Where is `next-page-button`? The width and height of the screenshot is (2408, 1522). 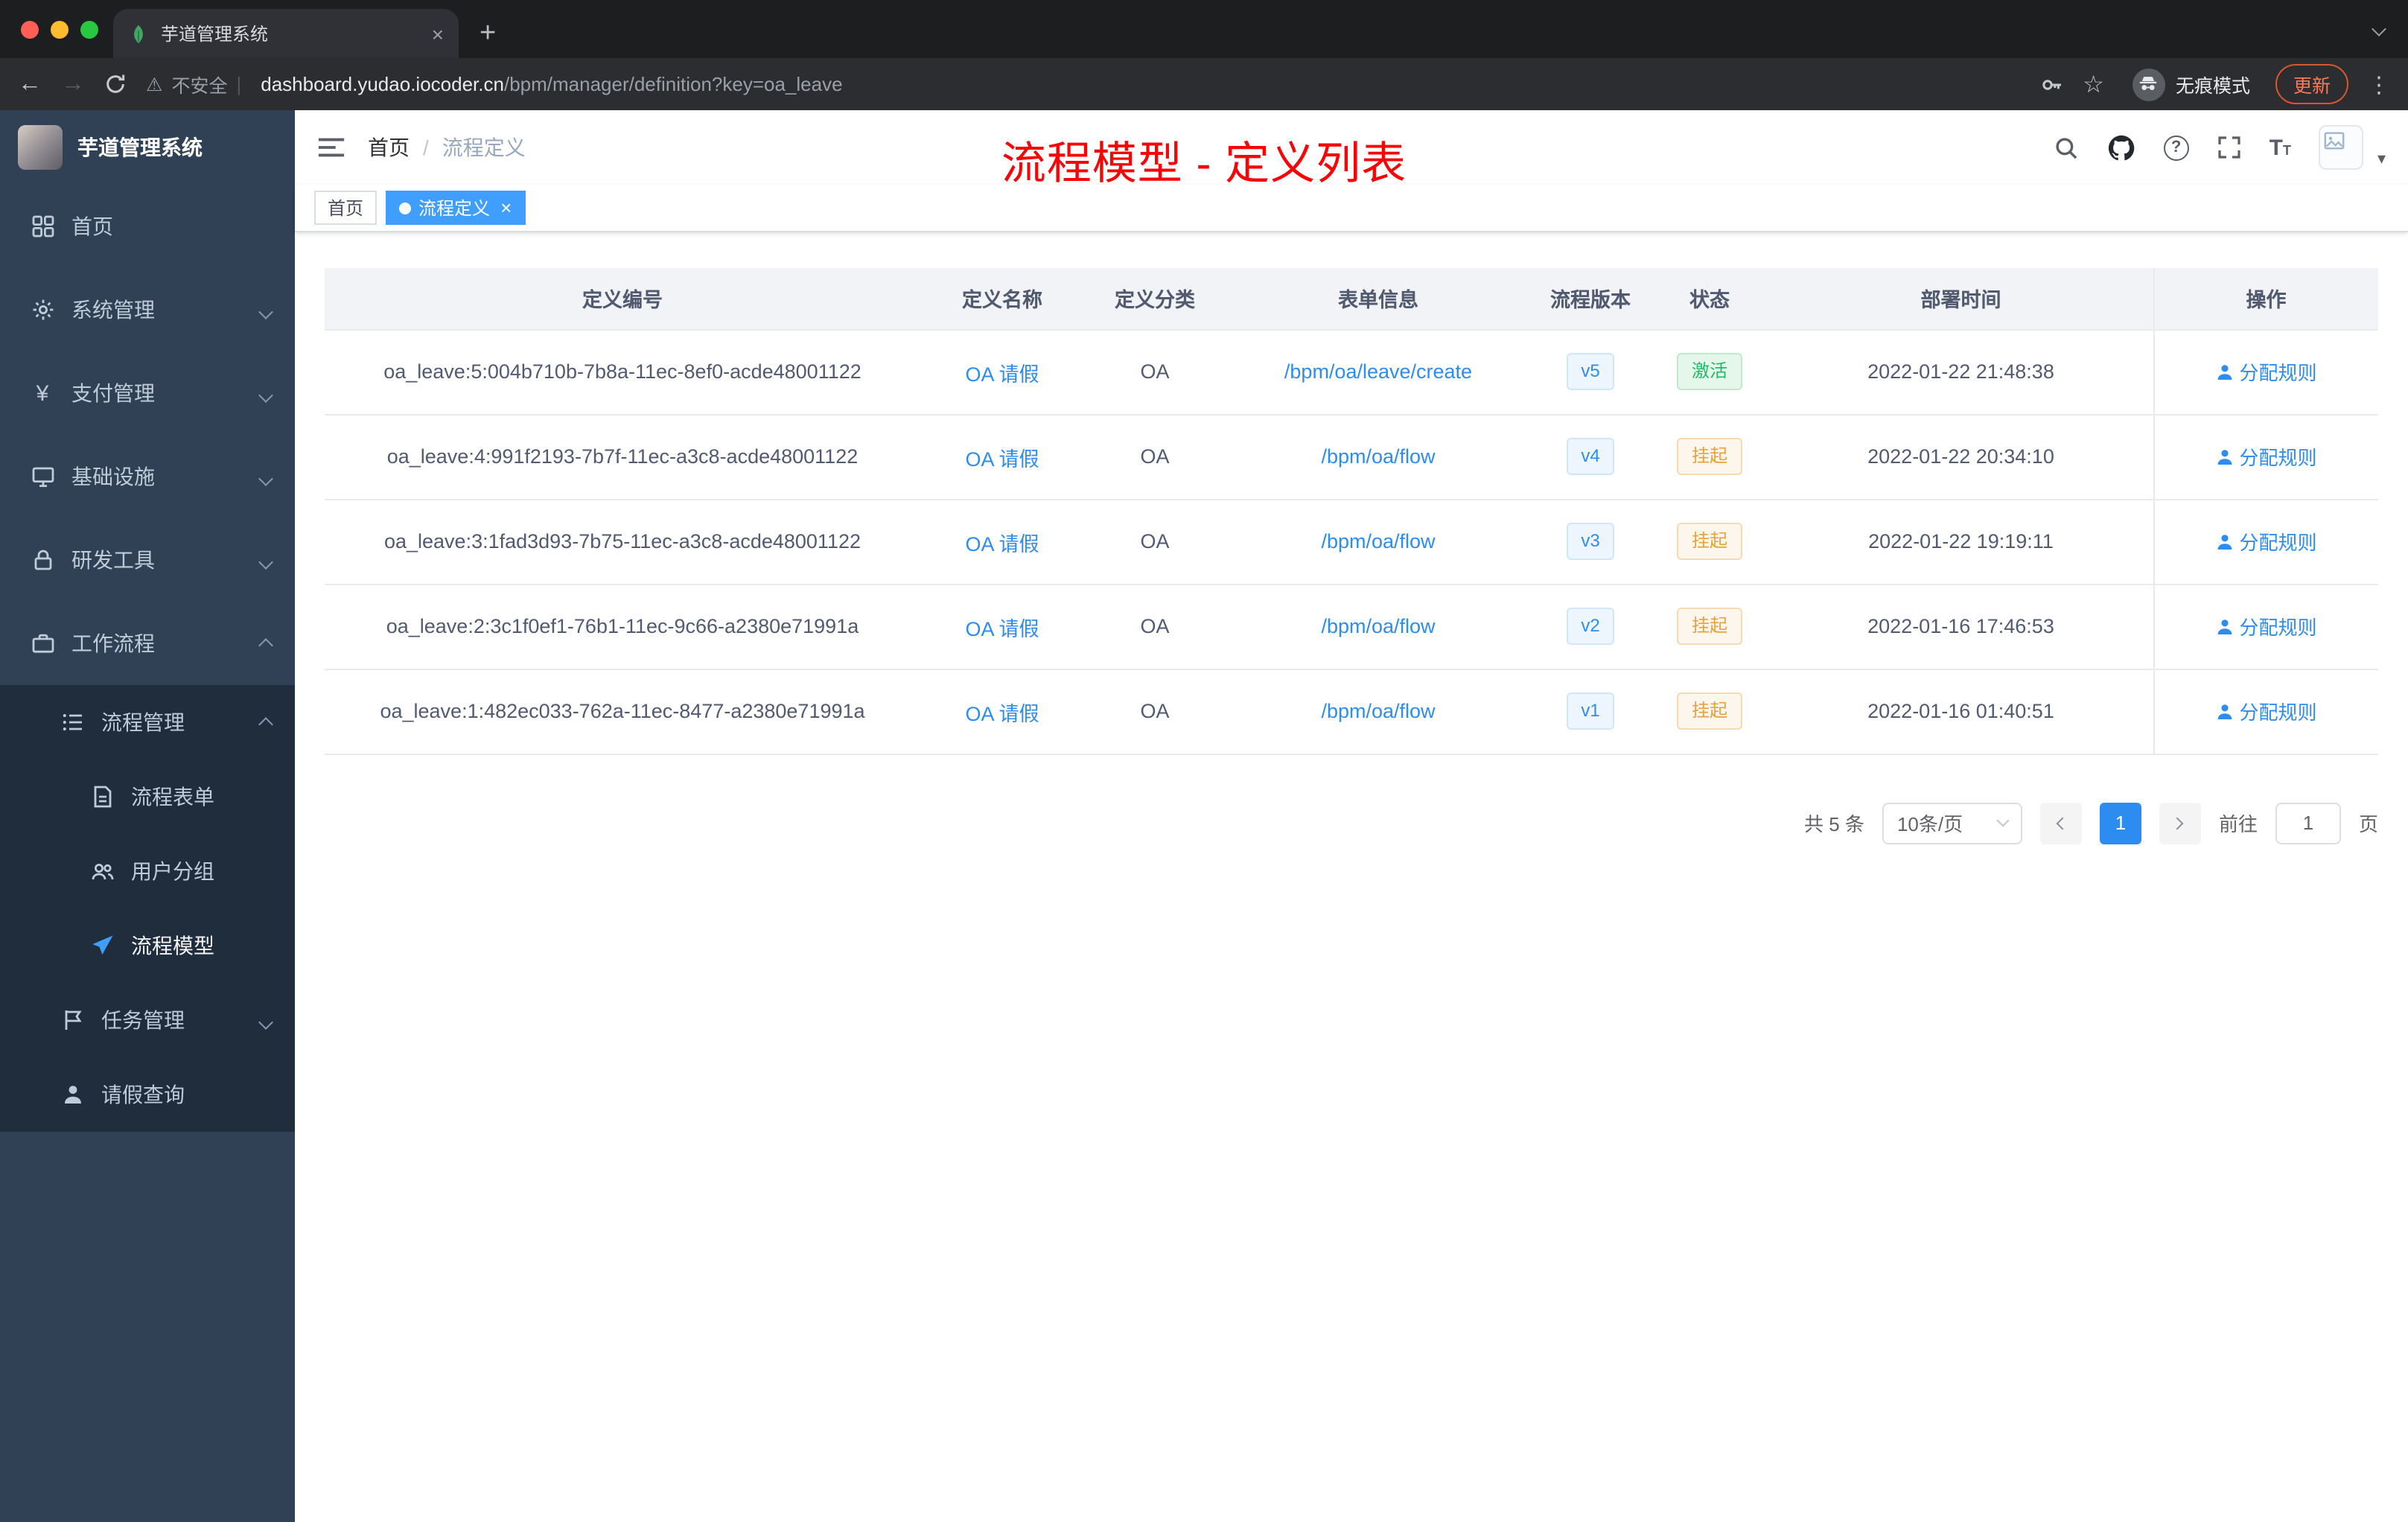 next-page-button is located at coordinates (2180, 823).